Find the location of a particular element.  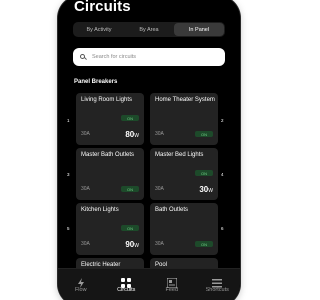

shortcuts-icon is located at coordinates (217, 281).